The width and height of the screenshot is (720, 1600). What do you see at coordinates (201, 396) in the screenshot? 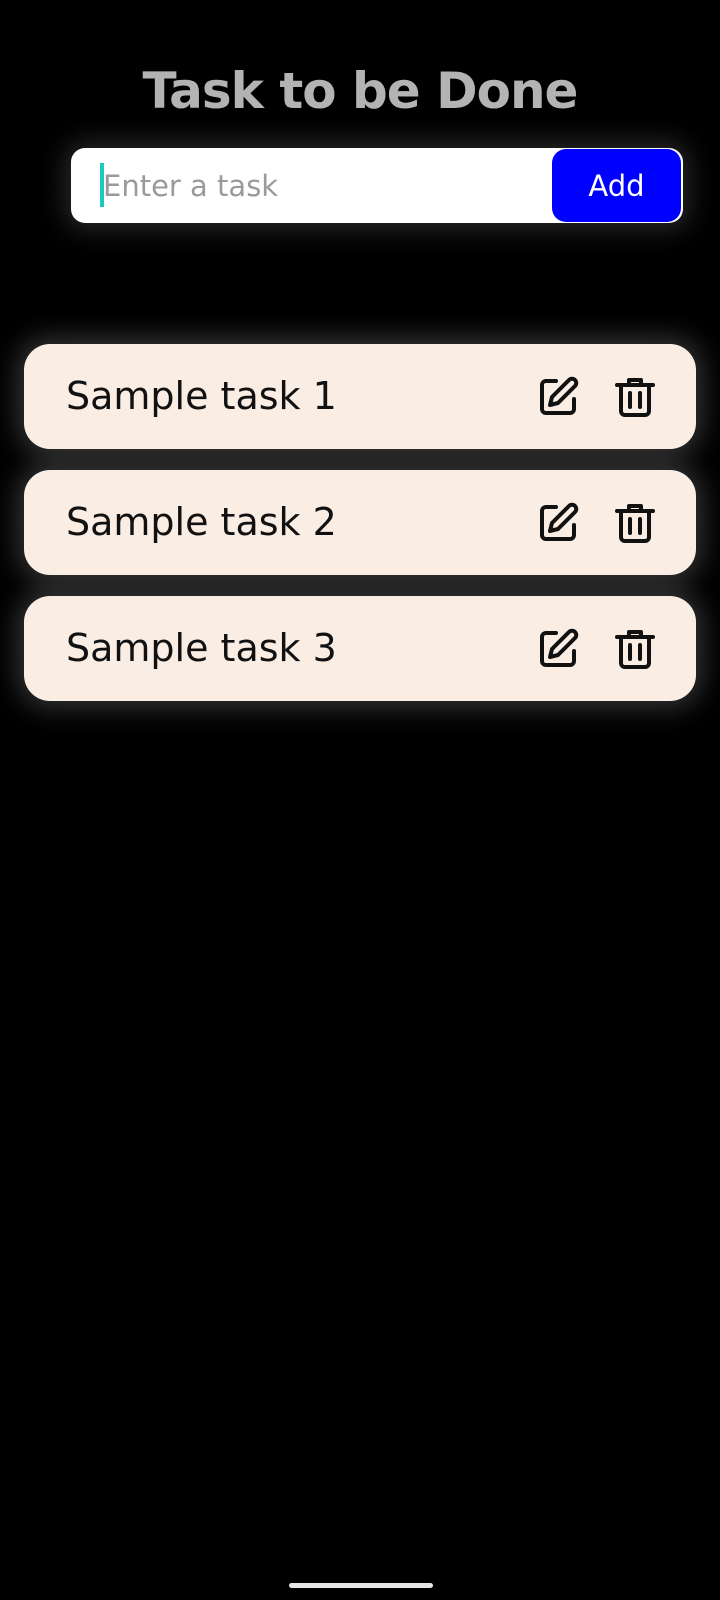
I see `task-label: Sample task 1` at bounding box center [201, 396].